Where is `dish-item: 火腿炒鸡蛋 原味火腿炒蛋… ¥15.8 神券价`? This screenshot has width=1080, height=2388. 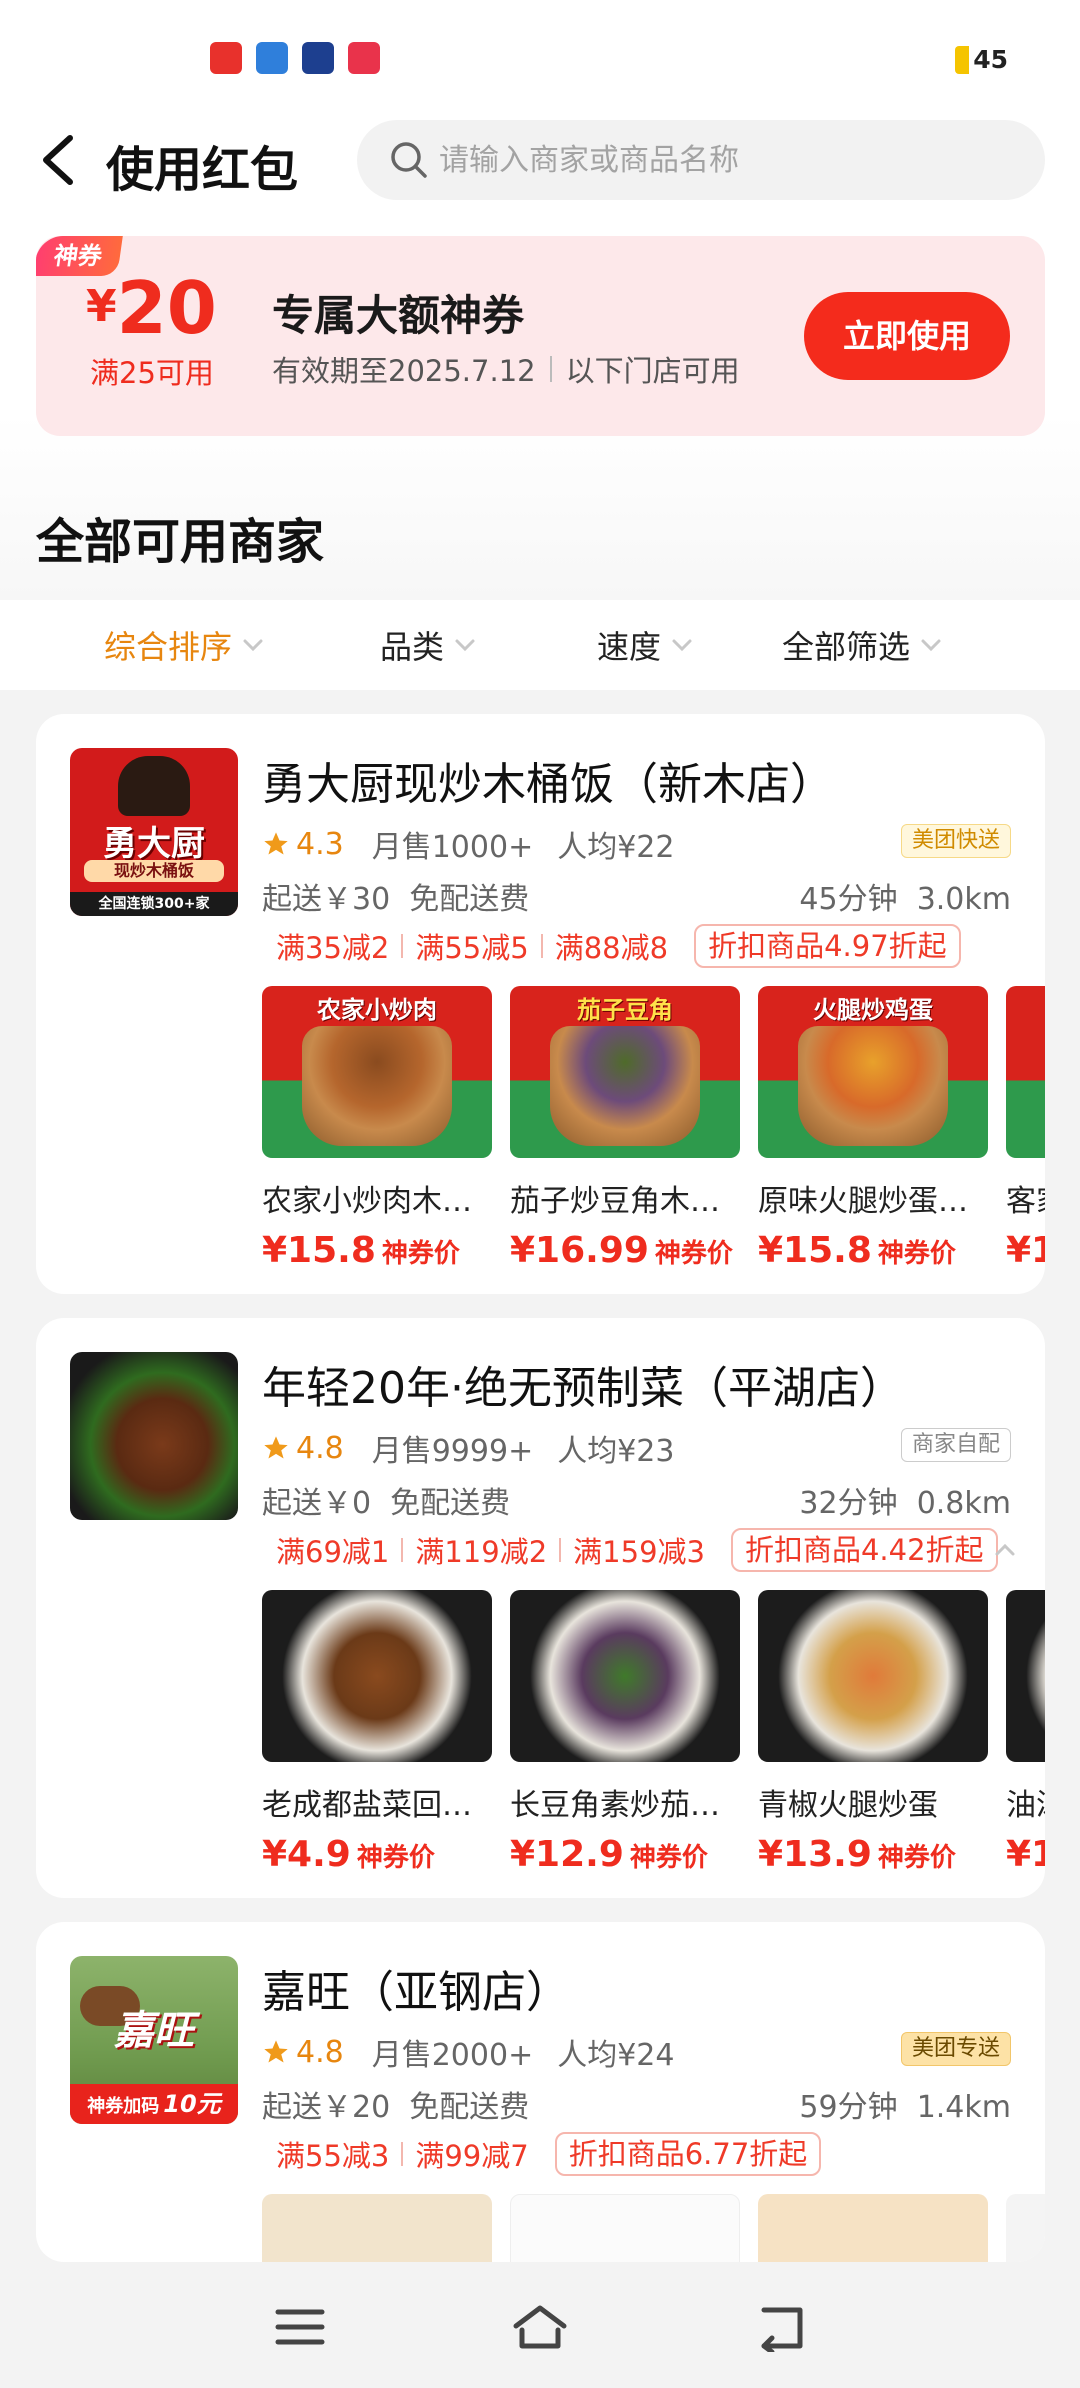 dish-item: 火腿炒鸡蛋 原味火腿炒蛋… ¥15.8 神券价 is located at coordinates (873, 1128).